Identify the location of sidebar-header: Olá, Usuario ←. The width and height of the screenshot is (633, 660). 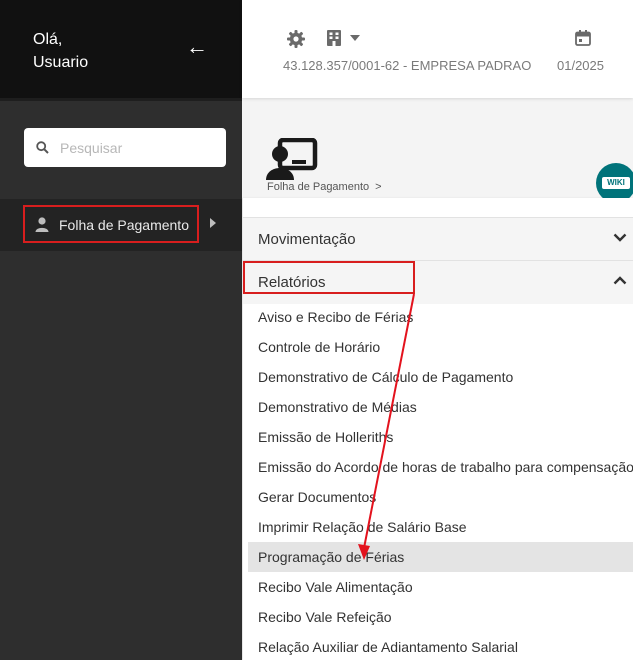
(121, 49).